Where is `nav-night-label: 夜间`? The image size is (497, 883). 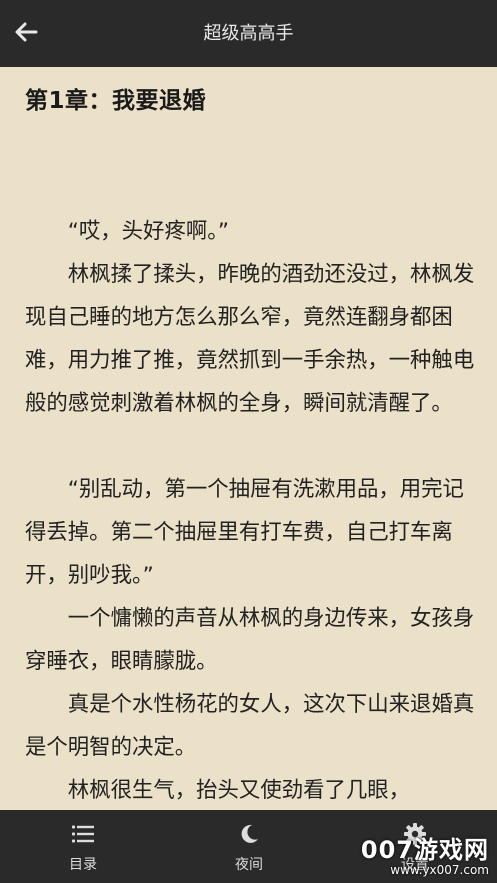
nav-night-label: 夜间 is located at coordinates (249, 865).